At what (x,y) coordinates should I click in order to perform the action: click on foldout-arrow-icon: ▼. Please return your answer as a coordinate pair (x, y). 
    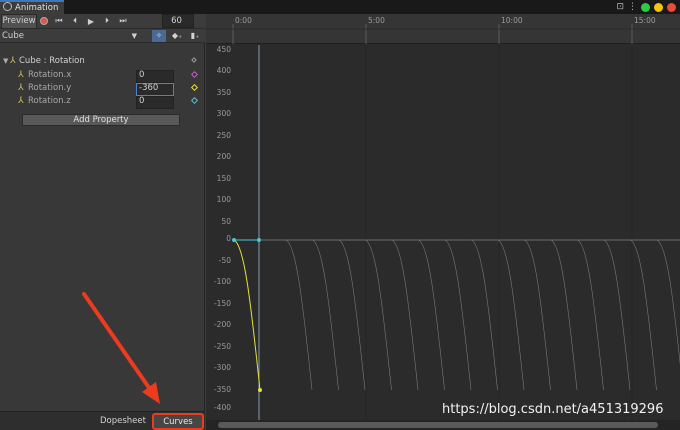
    Looking at the image, I should click on (5, 61).